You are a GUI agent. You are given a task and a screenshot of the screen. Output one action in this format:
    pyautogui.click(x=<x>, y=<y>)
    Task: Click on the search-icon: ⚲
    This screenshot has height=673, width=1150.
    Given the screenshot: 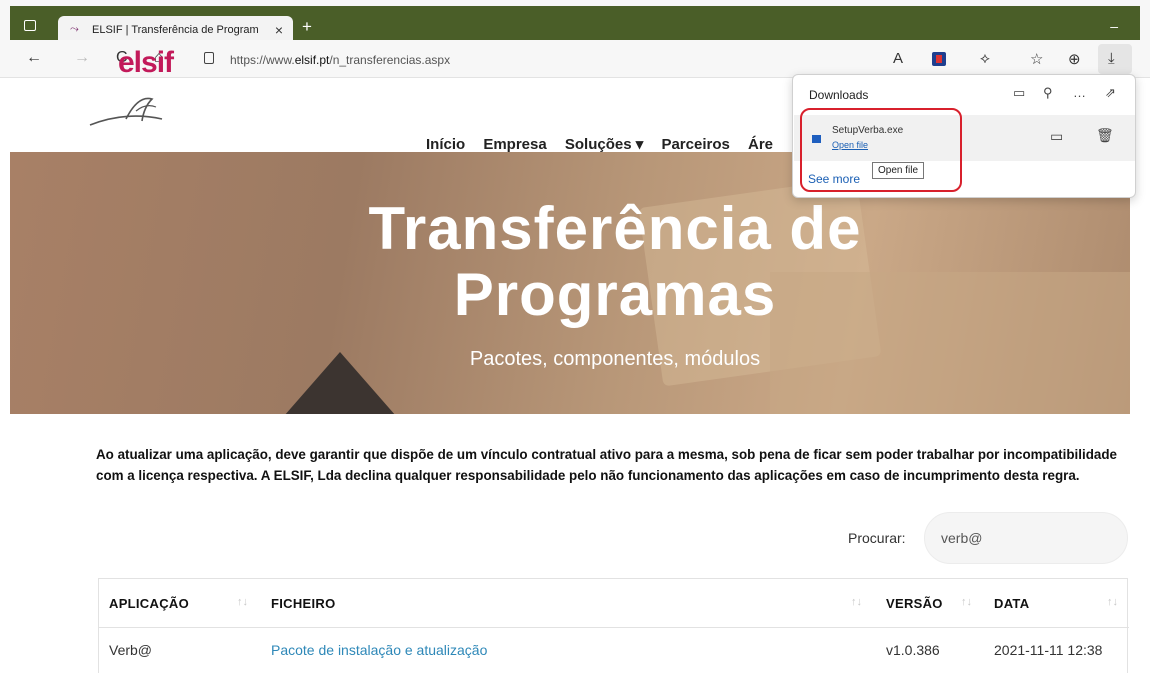 What is the action you would take?
    pyautogui.click(x=1048, y=93)
    